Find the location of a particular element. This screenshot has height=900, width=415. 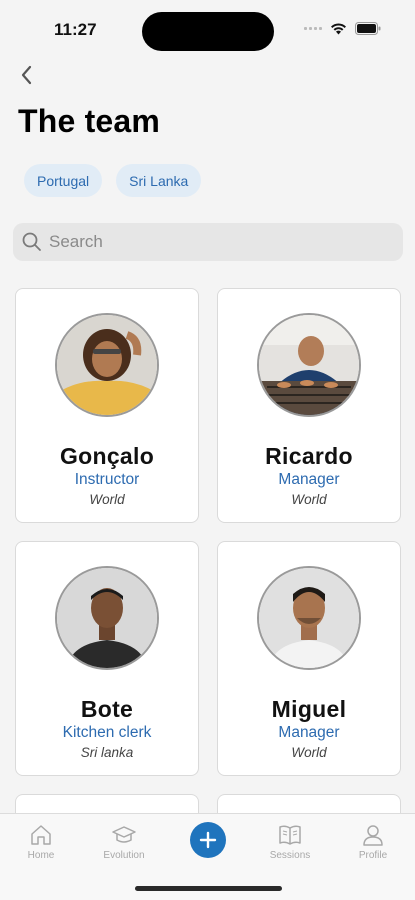

tab-evolution: Evolution is located at coordinates (124, 841).